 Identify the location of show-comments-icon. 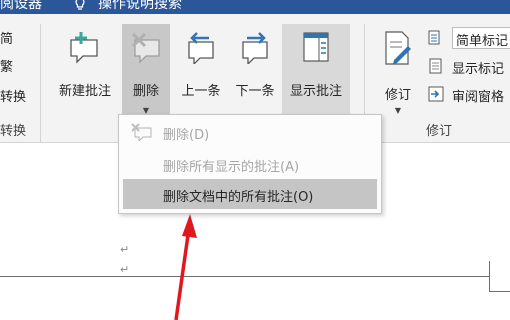
(316, 47).